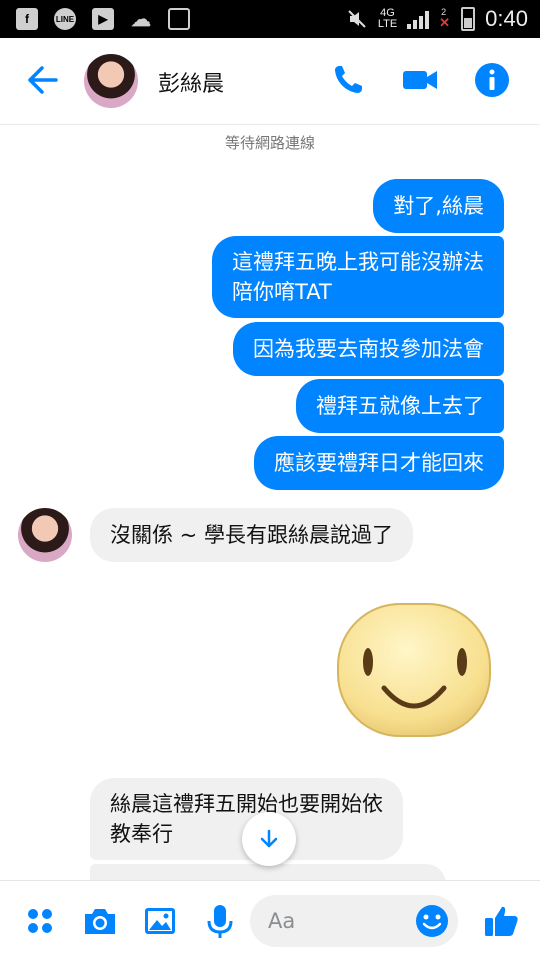 The image size is (540, 960). Describe the element at coordinates (358, 277) in the screenshot. I see `outgoing-message: 這禮拜五晚上我可能沒辦法 陪你唷TAT` at that location.